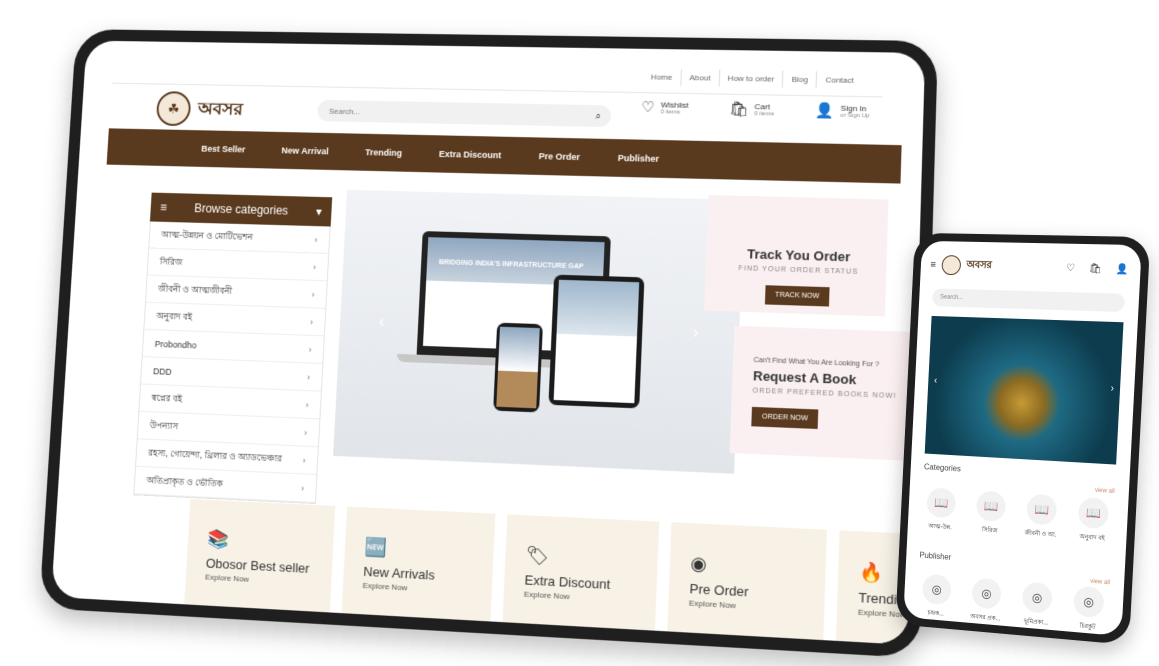 This screenshot has width=1159, height=666. I want to click on category-label: DDD, so click(162, 371).